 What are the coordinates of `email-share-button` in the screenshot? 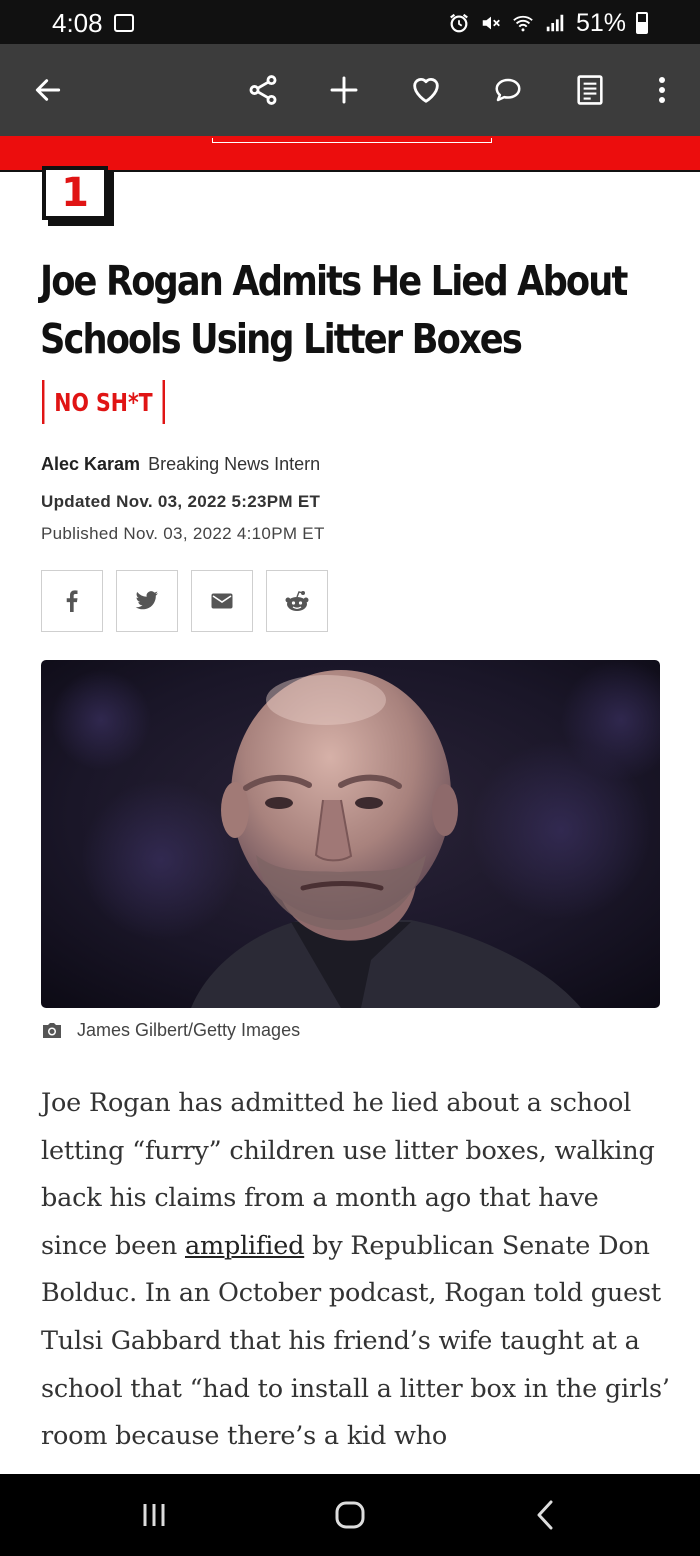 It's located at (222, 601).